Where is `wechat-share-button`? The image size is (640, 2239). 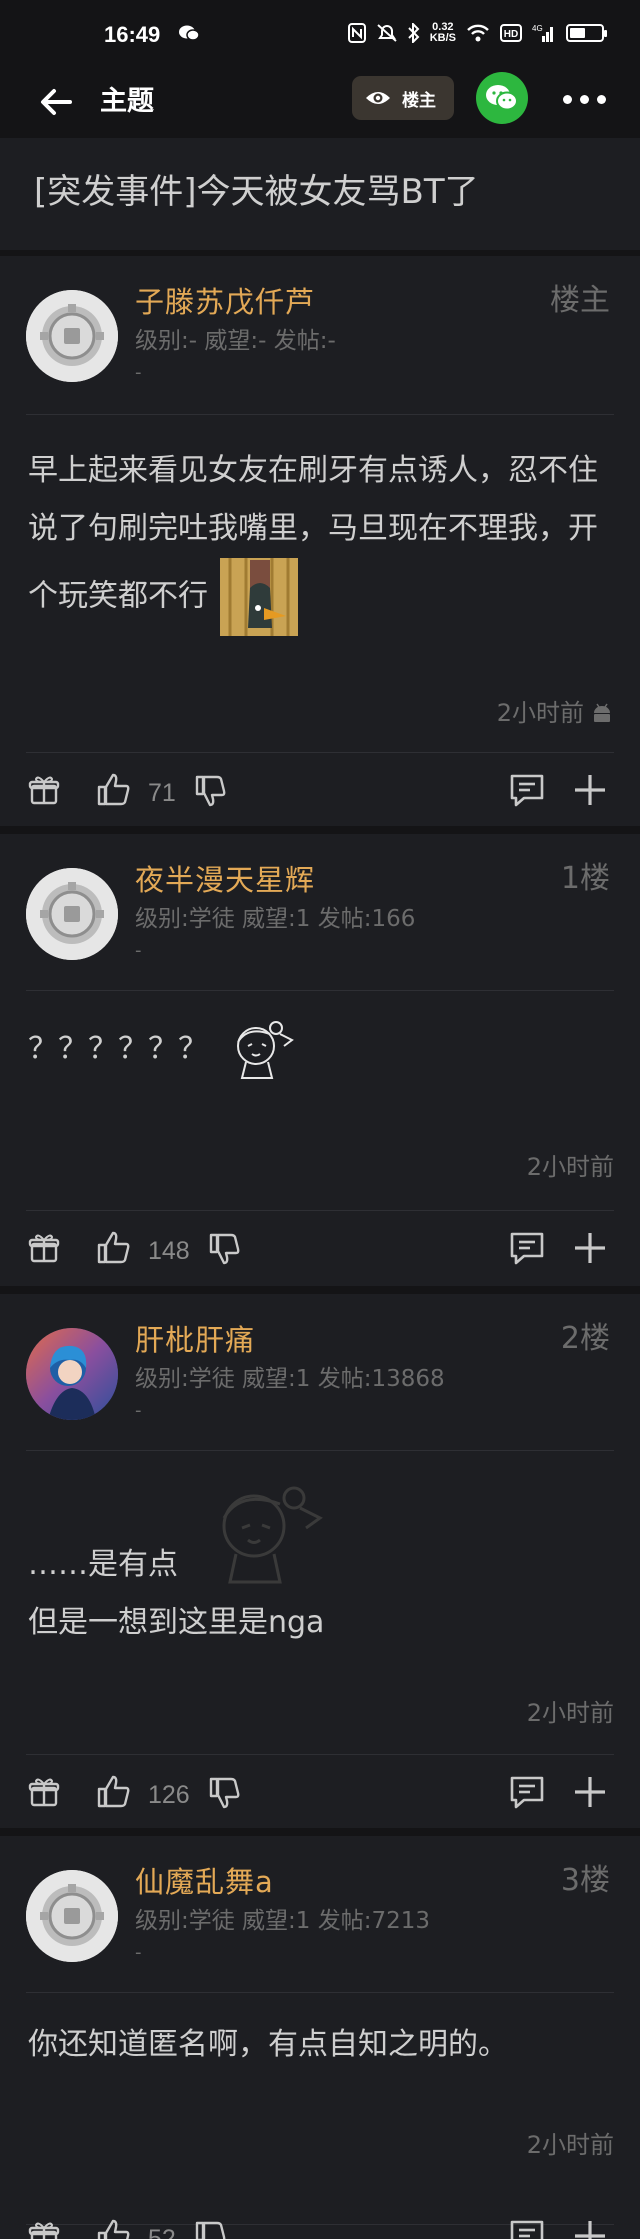 wechat-share-button is located at coordinates (502, 98).